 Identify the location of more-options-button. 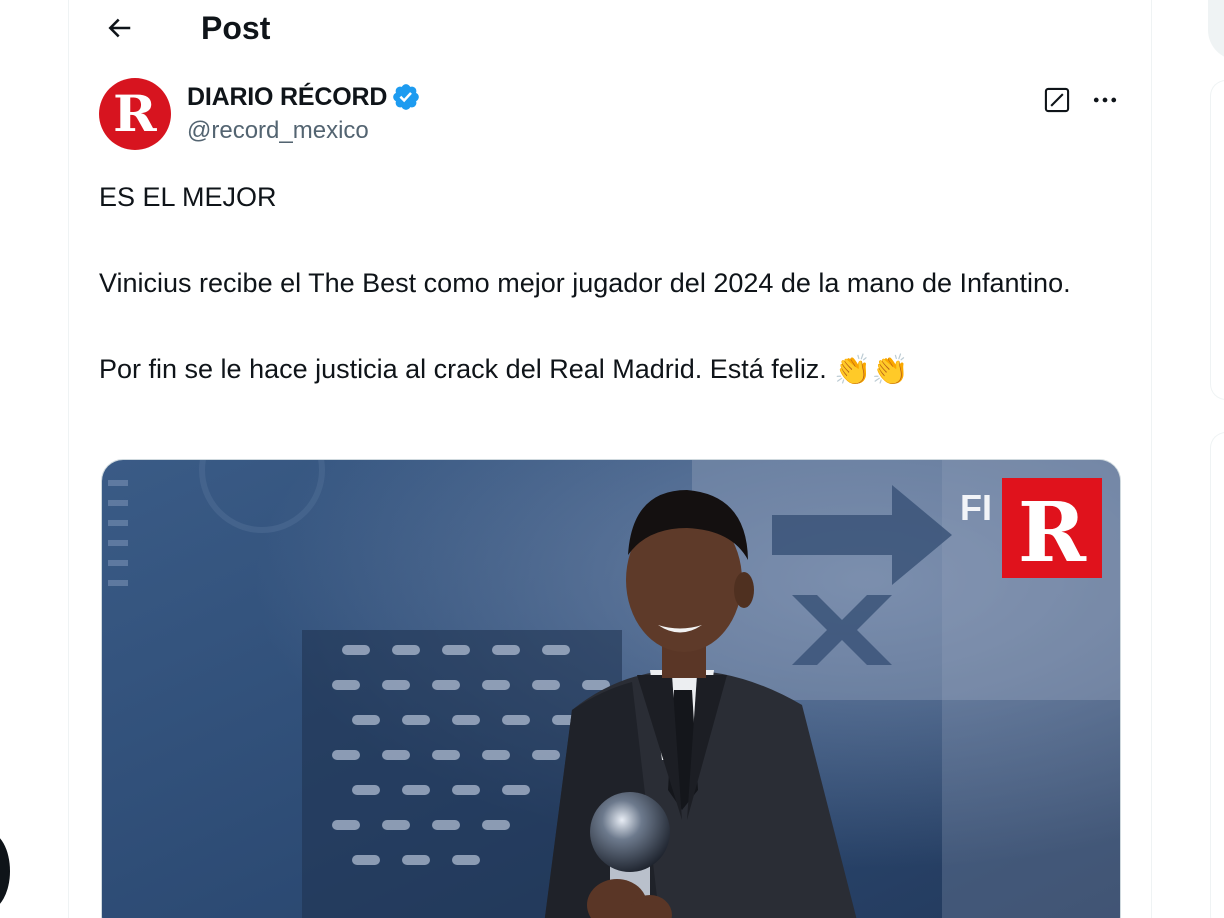
(1105, 100).